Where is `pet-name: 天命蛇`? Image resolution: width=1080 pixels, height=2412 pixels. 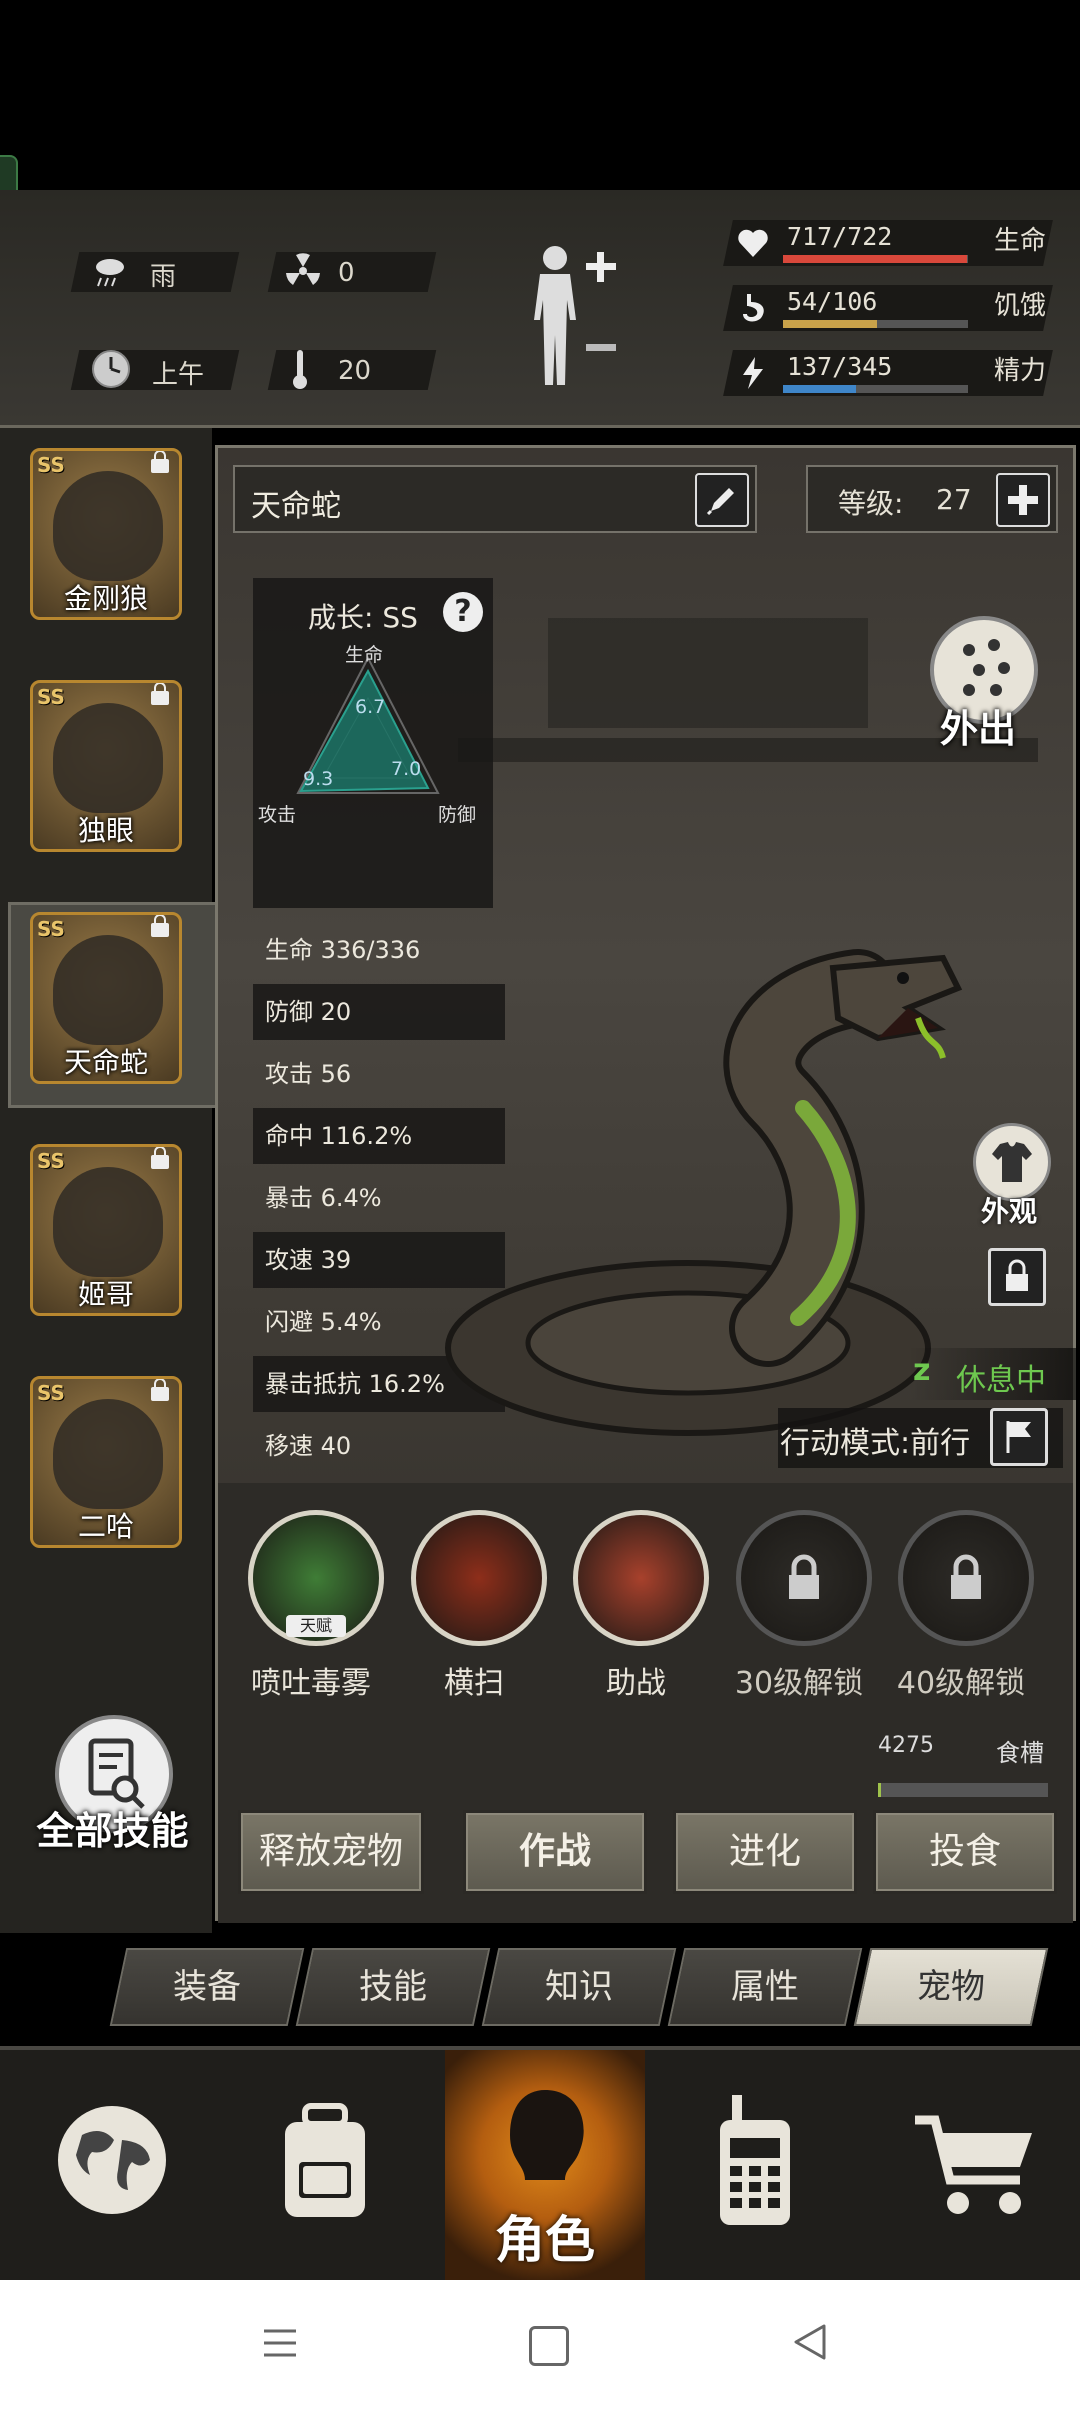
pet-name: 天命蛇 is located at coordinates (296, 506).